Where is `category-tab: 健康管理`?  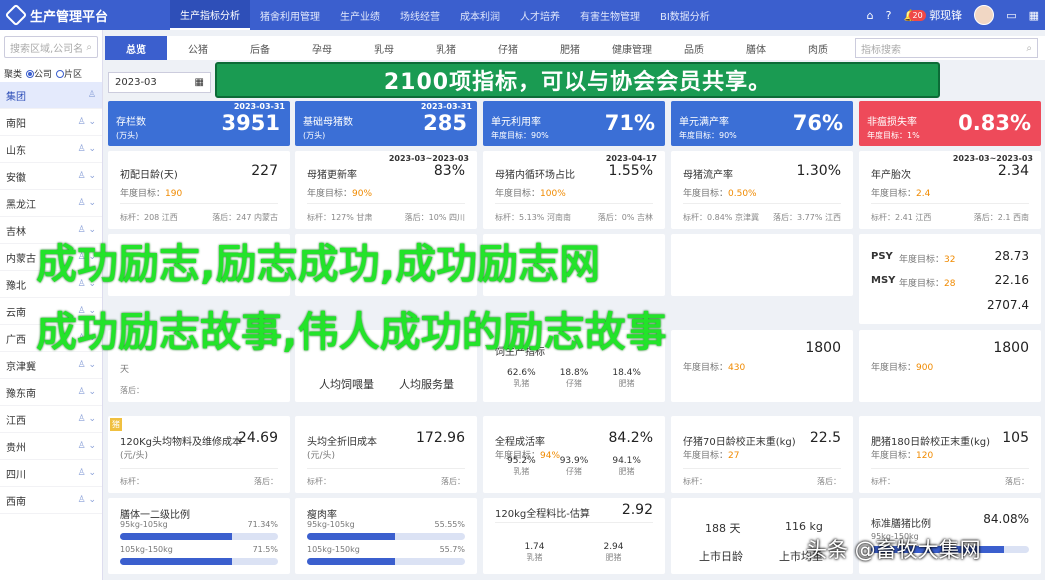 category-tab: 健康管理 is located at coordinates (632, 48).